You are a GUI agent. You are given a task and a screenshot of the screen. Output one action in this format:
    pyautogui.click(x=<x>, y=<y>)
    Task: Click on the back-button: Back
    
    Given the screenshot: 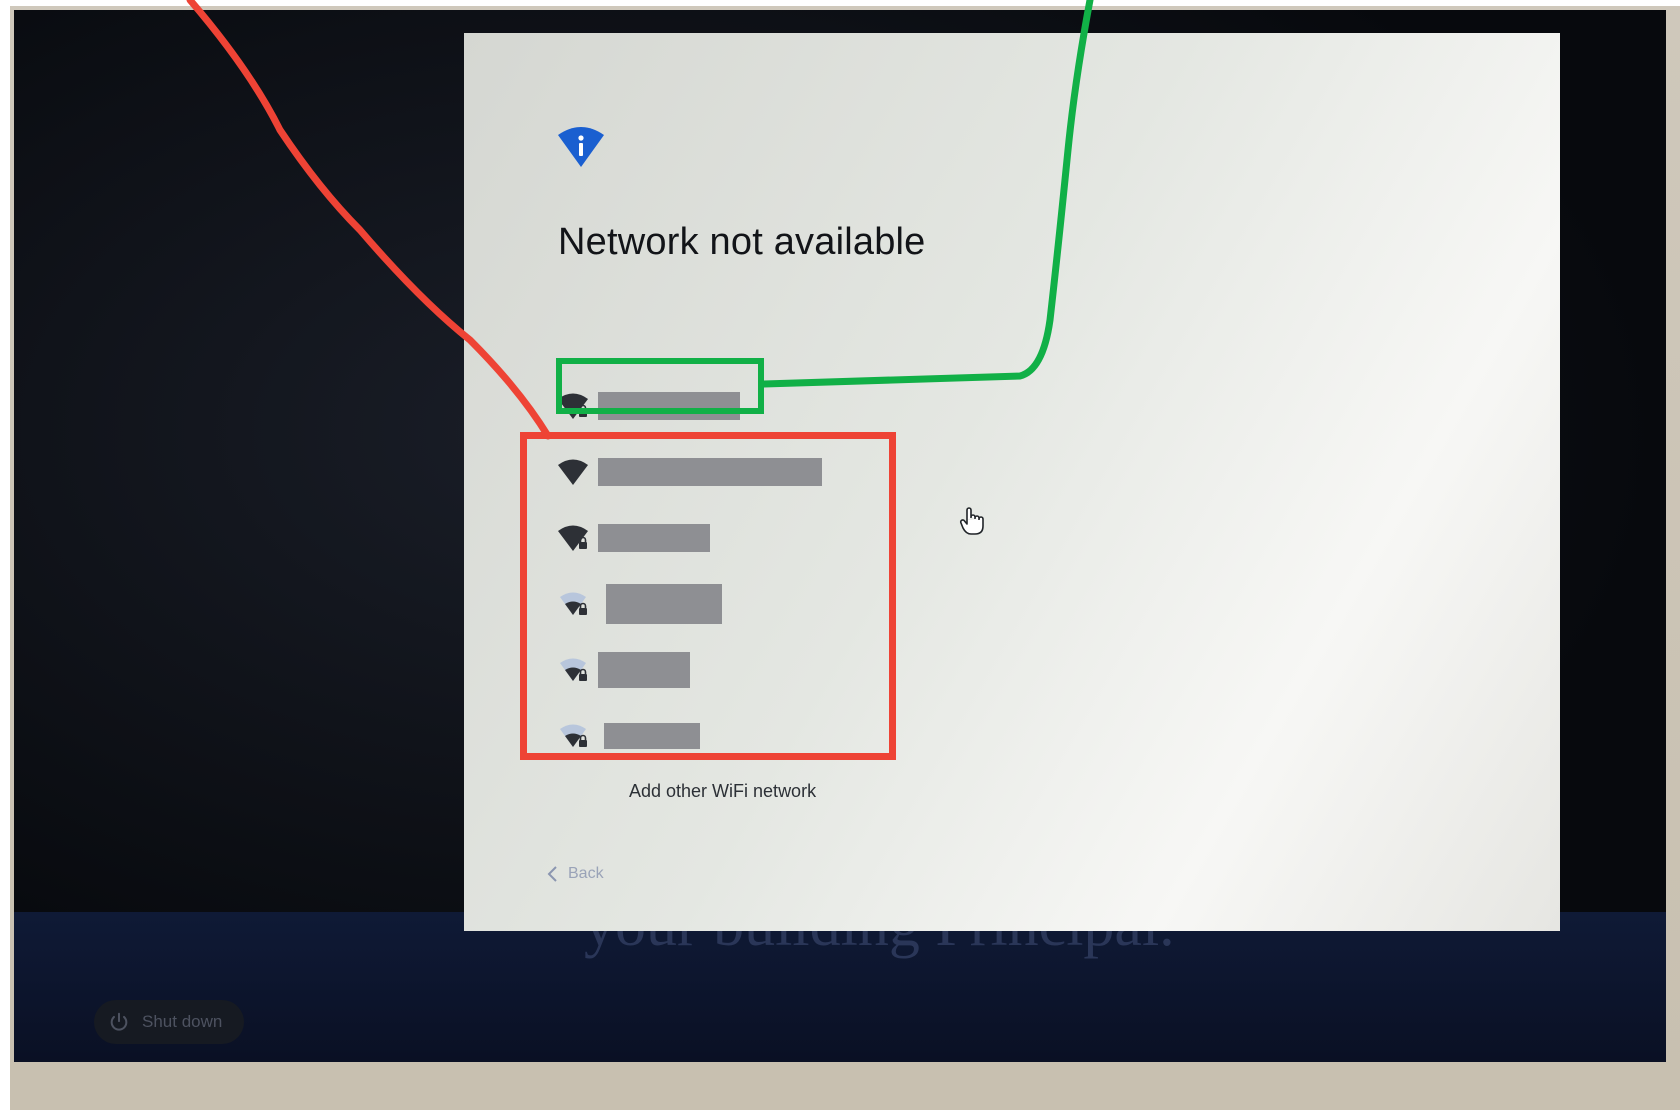 What is the action you would take?
    pyautogui.click(x=575, y=874)
    